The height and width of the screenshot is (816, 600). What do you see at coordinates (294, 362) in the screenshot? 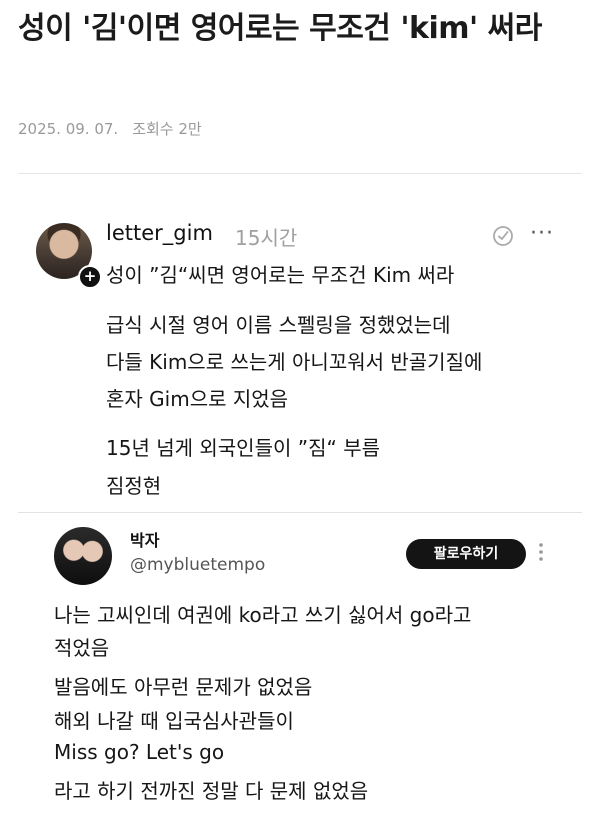
I see `thread-line: 다들 Kim으로 쓰는게 아니꼬워서 반골기질에` at bounding box center [294, 362].